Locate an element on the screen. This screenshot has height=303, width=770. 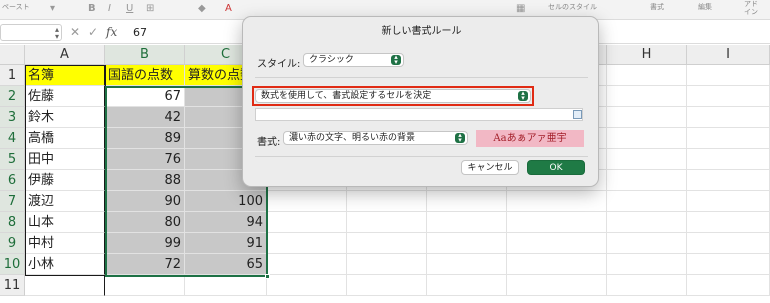
row-header: 1 is located at coordinates (12, 75).